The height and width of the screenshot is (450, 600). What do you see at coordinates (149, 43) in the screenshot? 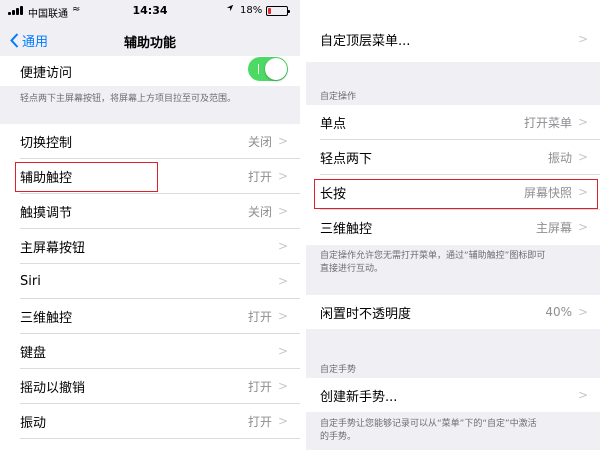
I see `page-title: 辅助功能` at bounding box center [149, 43].